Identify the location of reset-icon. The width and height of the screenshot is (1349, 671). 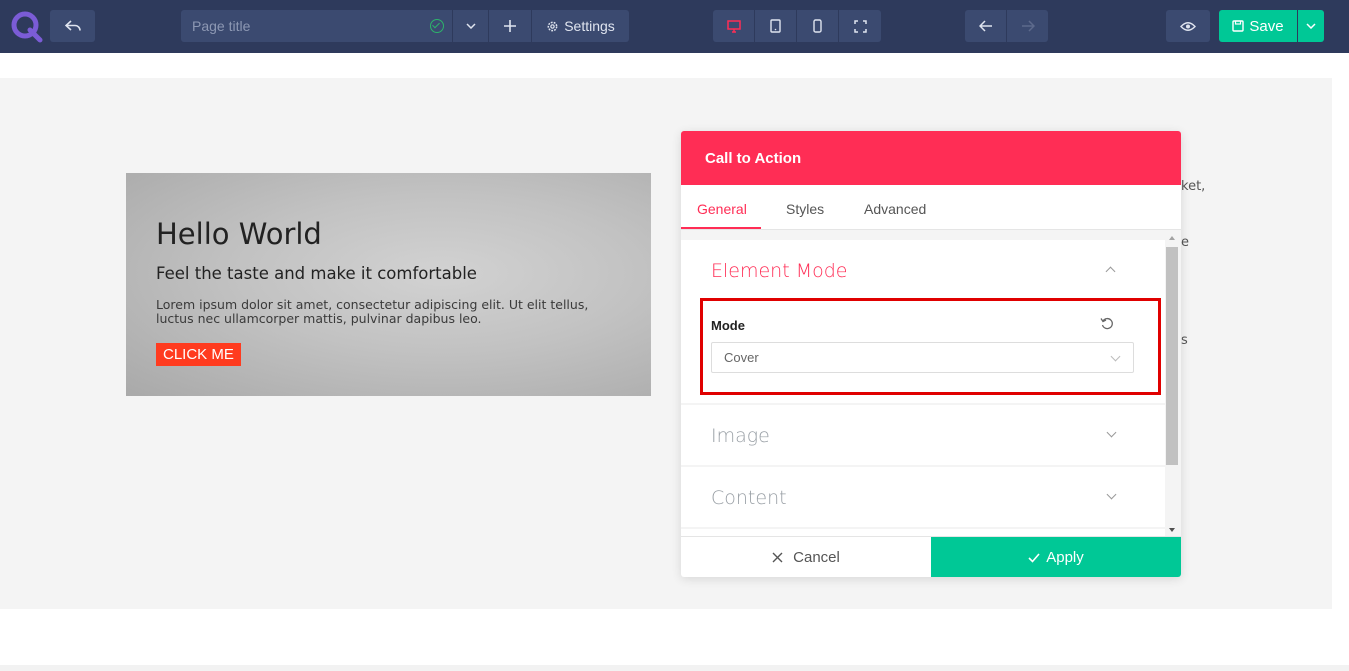
(1107, 324).